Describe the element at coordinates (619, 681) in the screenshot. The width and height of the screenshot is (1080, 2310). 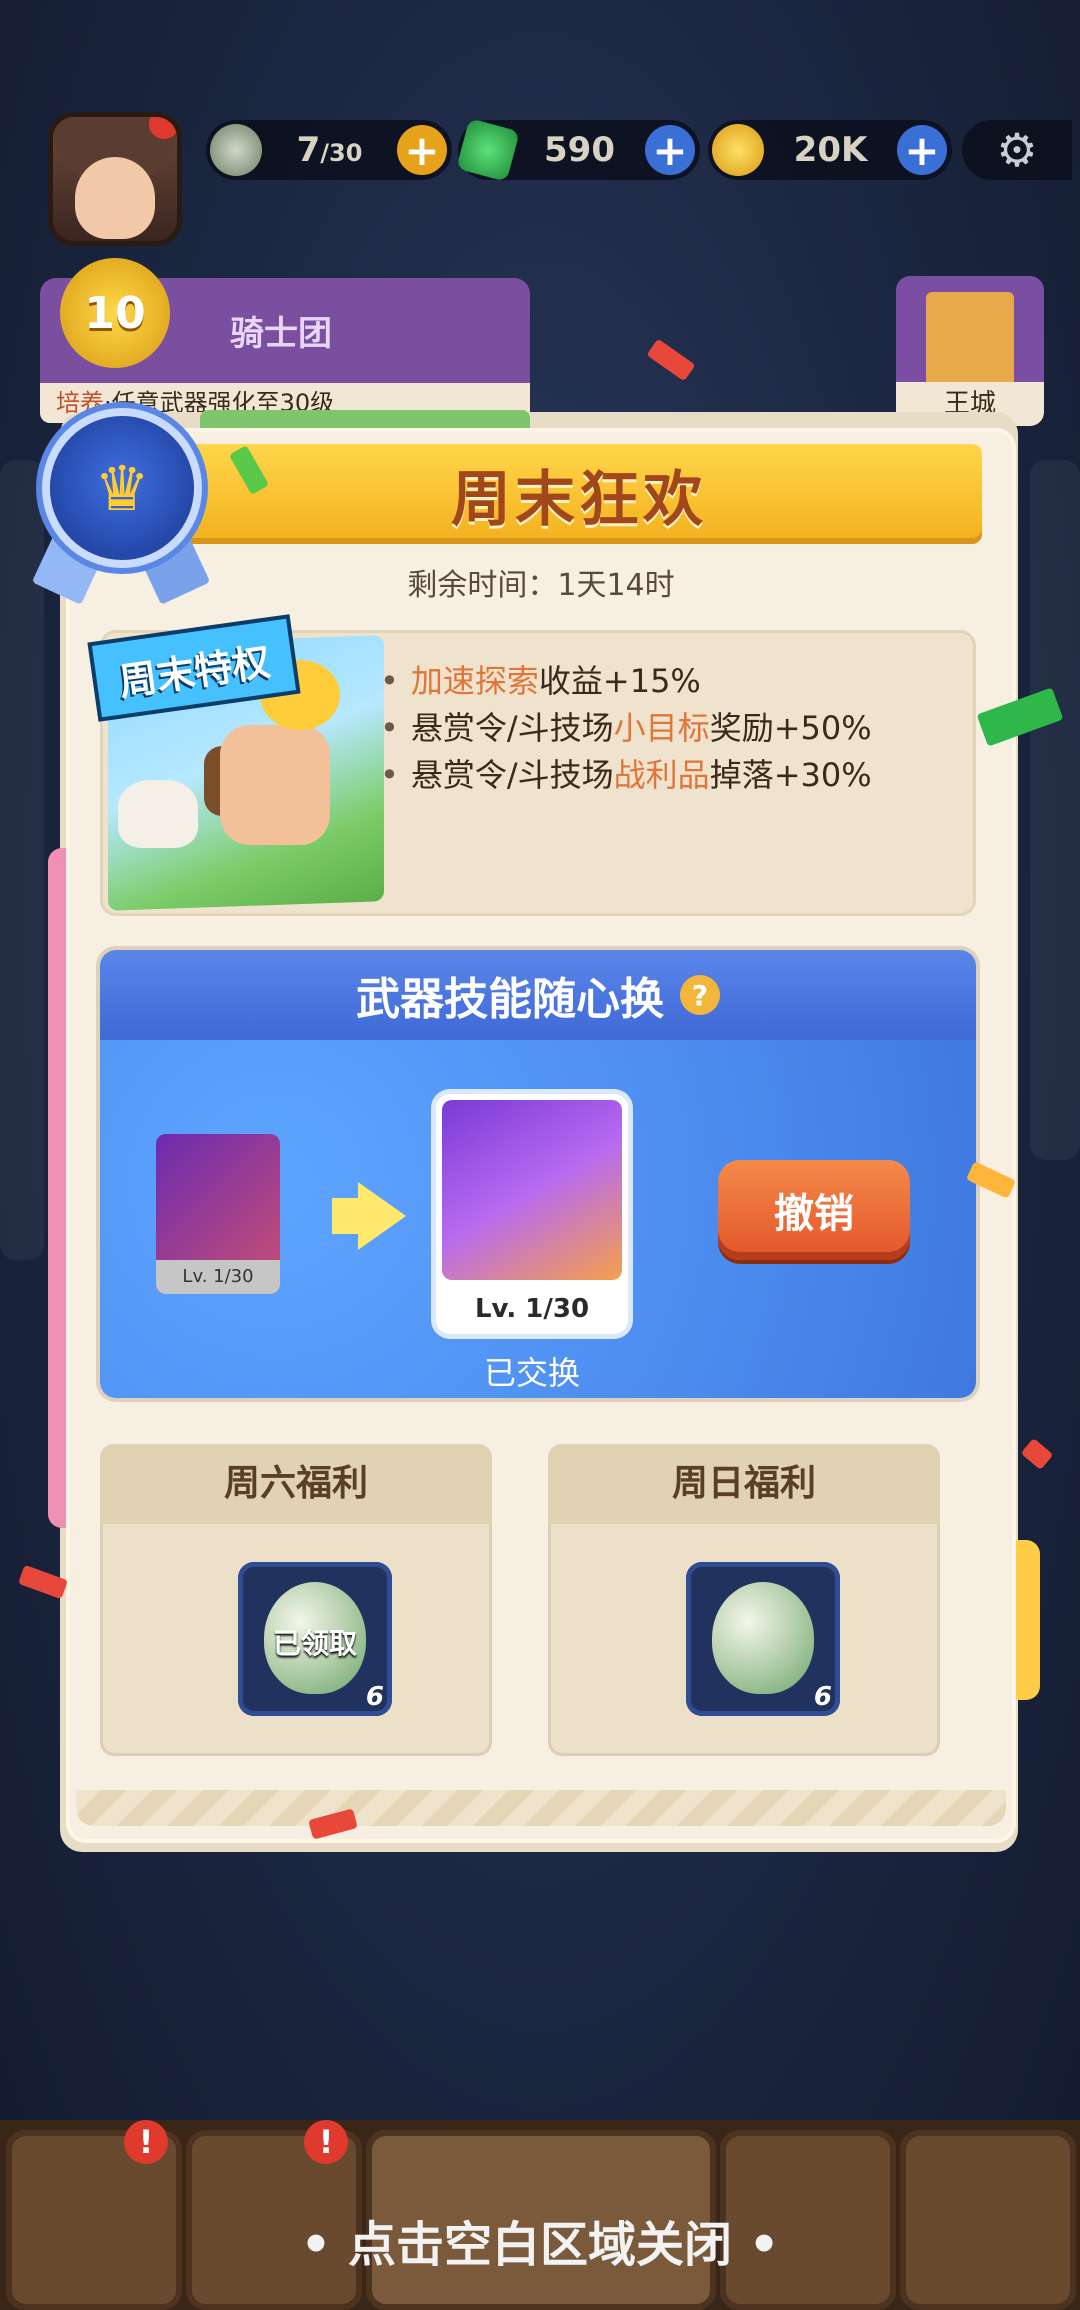
I see `perk-text: 收益+15%` at that location.